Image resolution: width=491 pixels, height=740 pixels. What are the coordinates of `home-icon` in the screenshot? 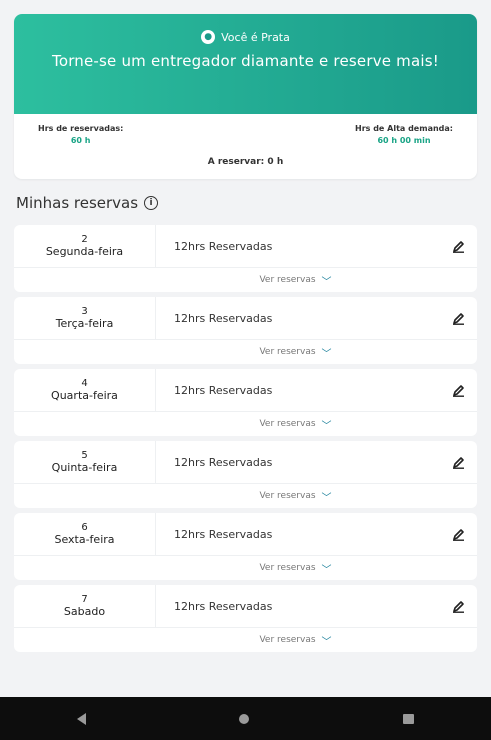 It's located at (244, 718).